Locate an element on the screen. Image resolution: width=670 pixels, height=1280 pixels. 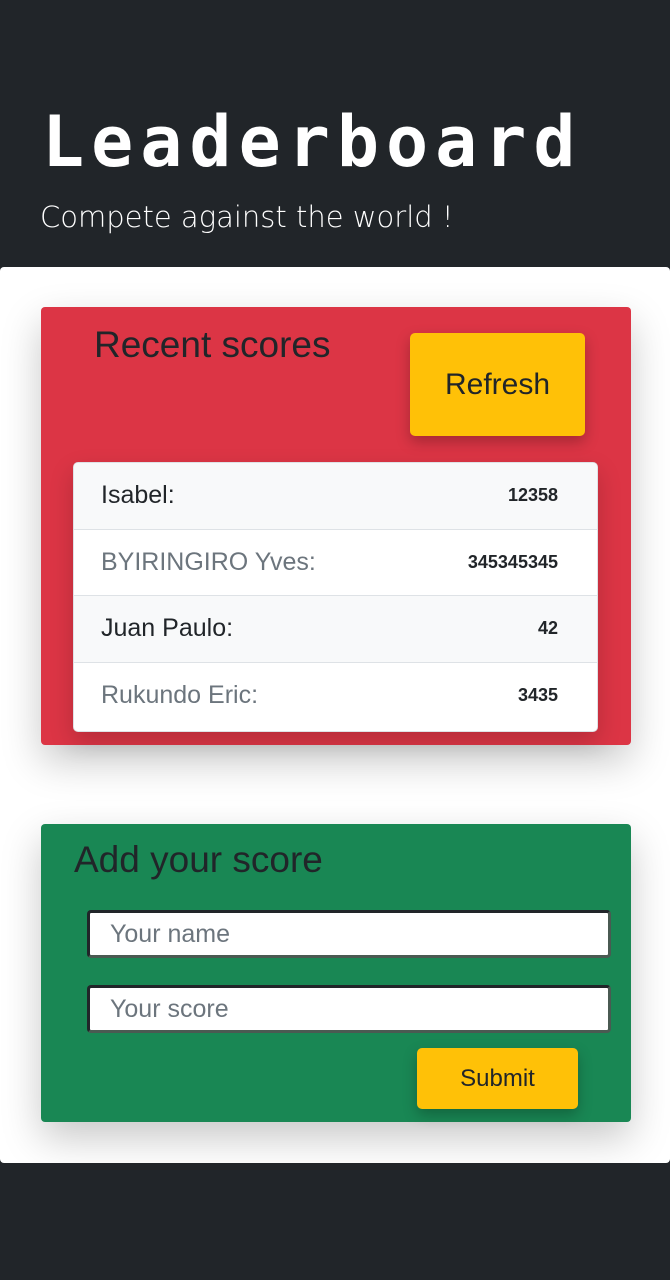
score-list-item: Rukundo Eric: 3435 is located at coordinates (335, 695).